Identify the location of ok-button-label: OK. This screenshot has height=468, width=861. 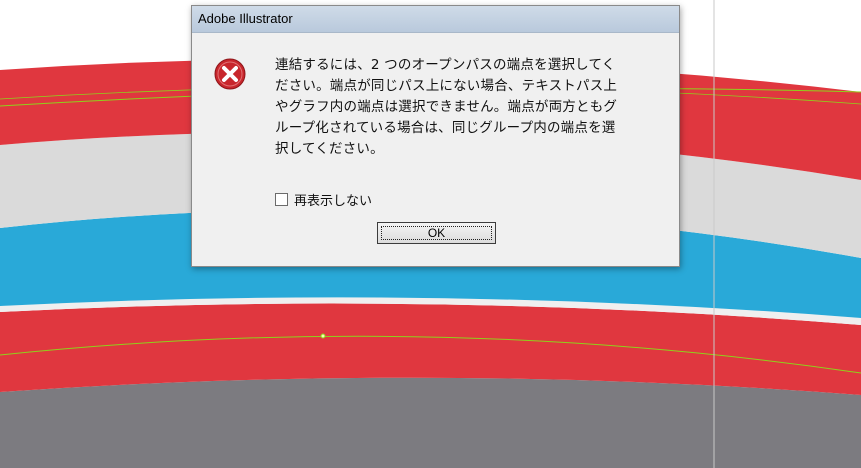
(436, 233).